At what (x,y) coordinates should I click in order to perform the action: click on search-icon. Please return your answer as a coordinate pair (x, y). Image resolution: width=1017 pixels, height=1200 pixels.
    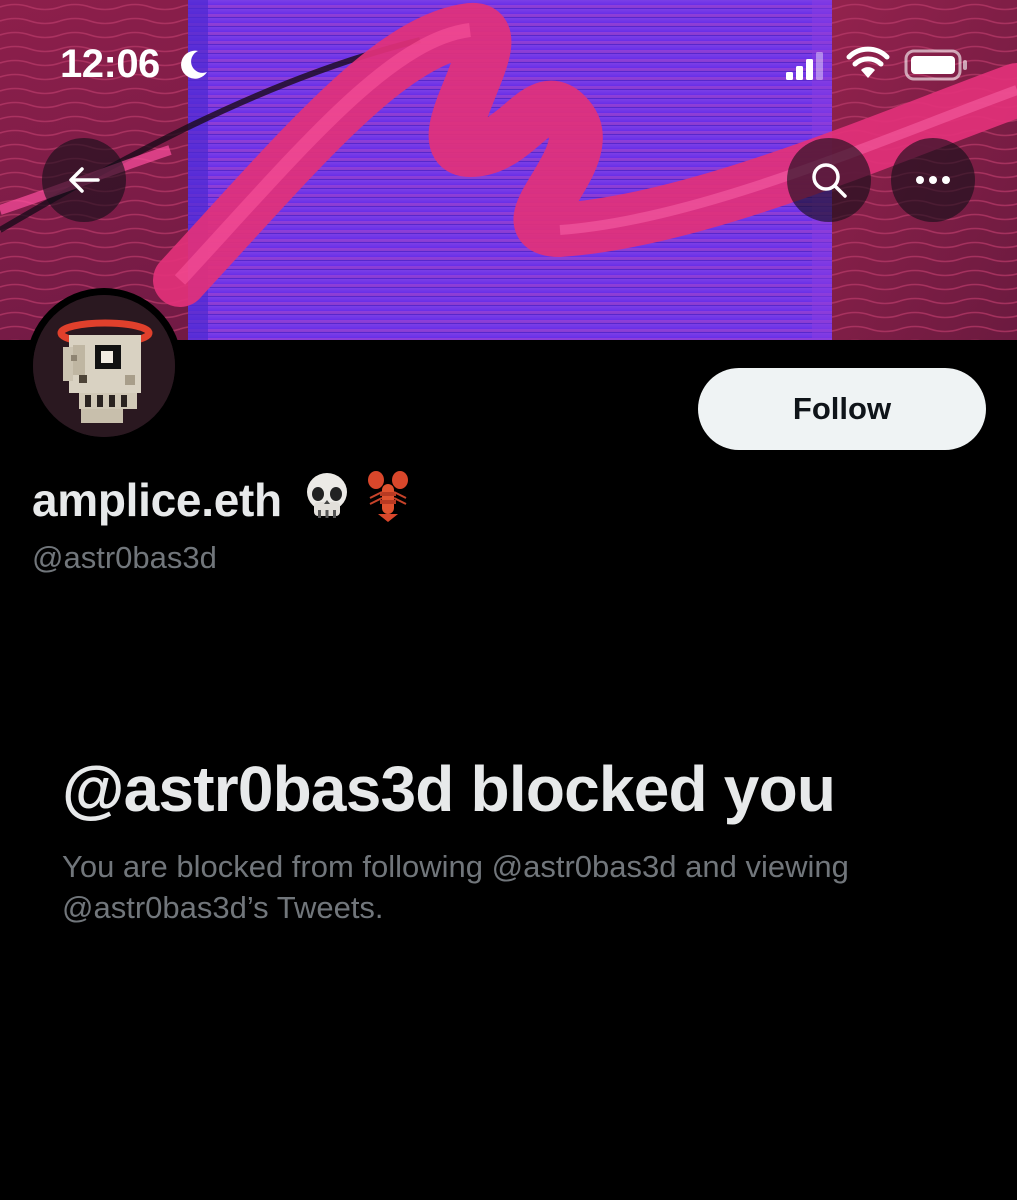
    Looking at the image, I should click on (829, 180).